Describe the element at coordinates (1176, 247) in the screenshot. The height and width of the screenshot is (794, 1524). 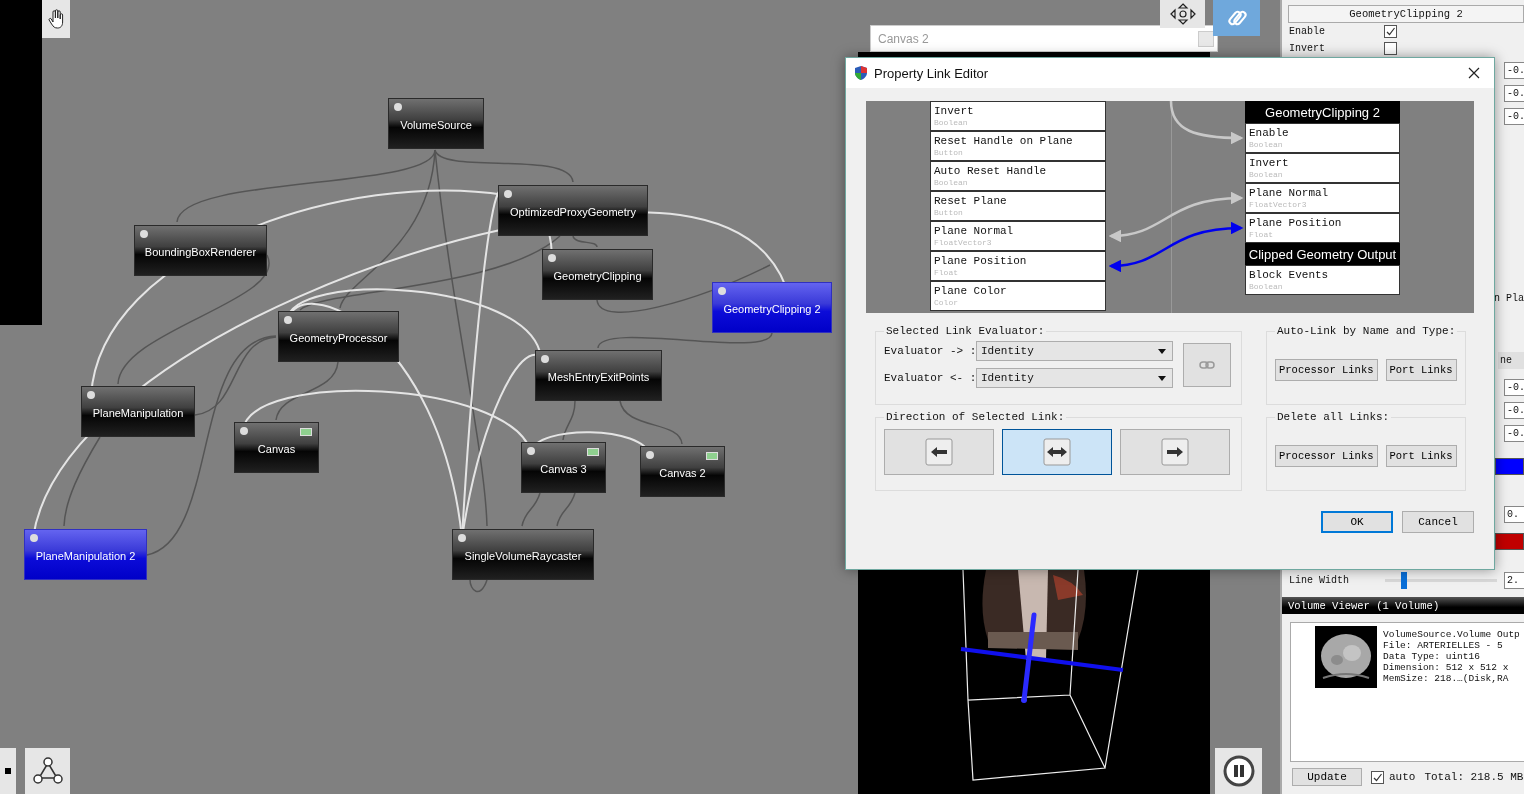
I see `link-arrow` at that location.